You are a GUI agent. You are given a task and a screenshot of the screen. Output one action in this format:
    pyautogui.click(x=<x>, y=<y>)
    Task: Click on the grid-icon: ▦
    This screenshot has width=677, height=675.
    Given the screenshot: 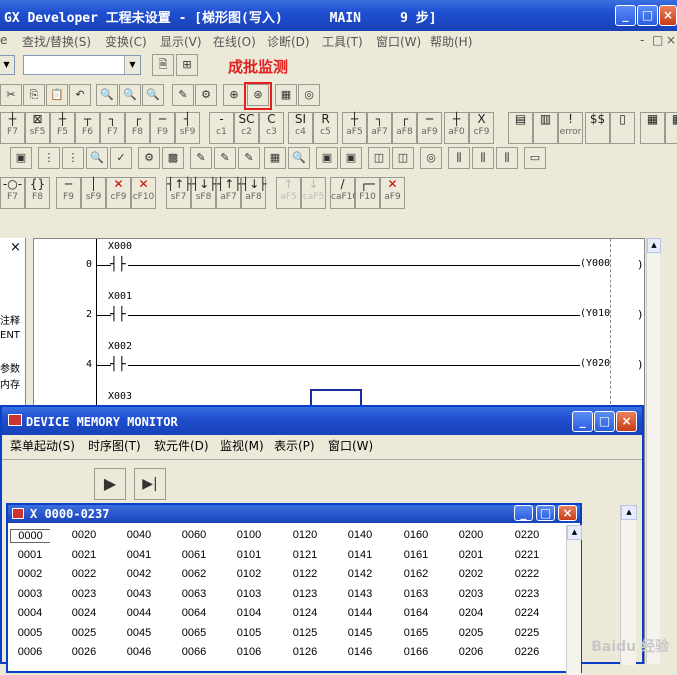 What is the action you would take?
    pyautogui.click(x=652, y=128)
    